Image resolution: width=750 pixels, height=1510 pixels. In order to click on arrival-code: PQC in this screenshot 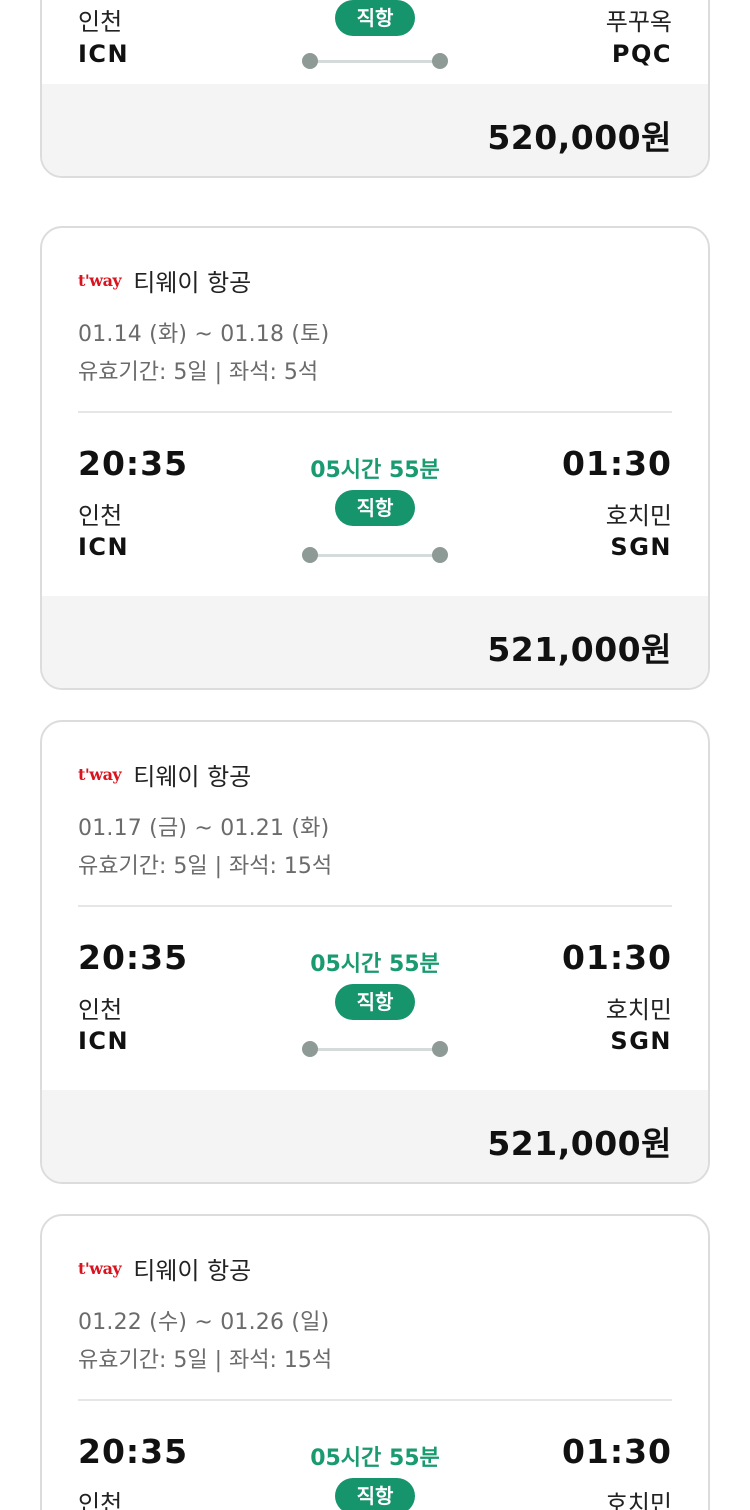, I will do `click(641, 54)`.